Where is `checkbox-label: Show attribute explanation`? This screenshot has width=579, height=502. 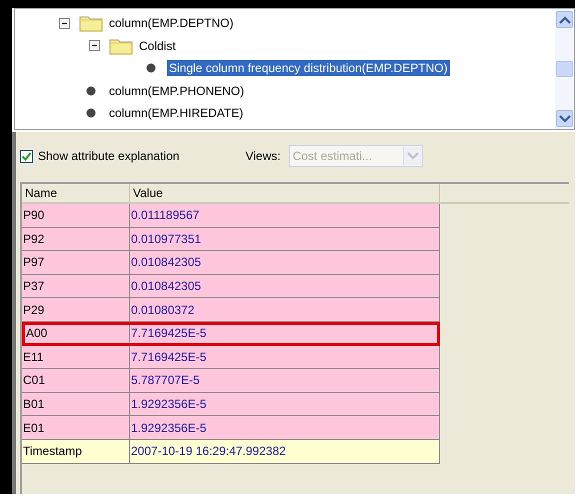 checkbox-label: Show attribute explanation is located at coordinates (109, 156).